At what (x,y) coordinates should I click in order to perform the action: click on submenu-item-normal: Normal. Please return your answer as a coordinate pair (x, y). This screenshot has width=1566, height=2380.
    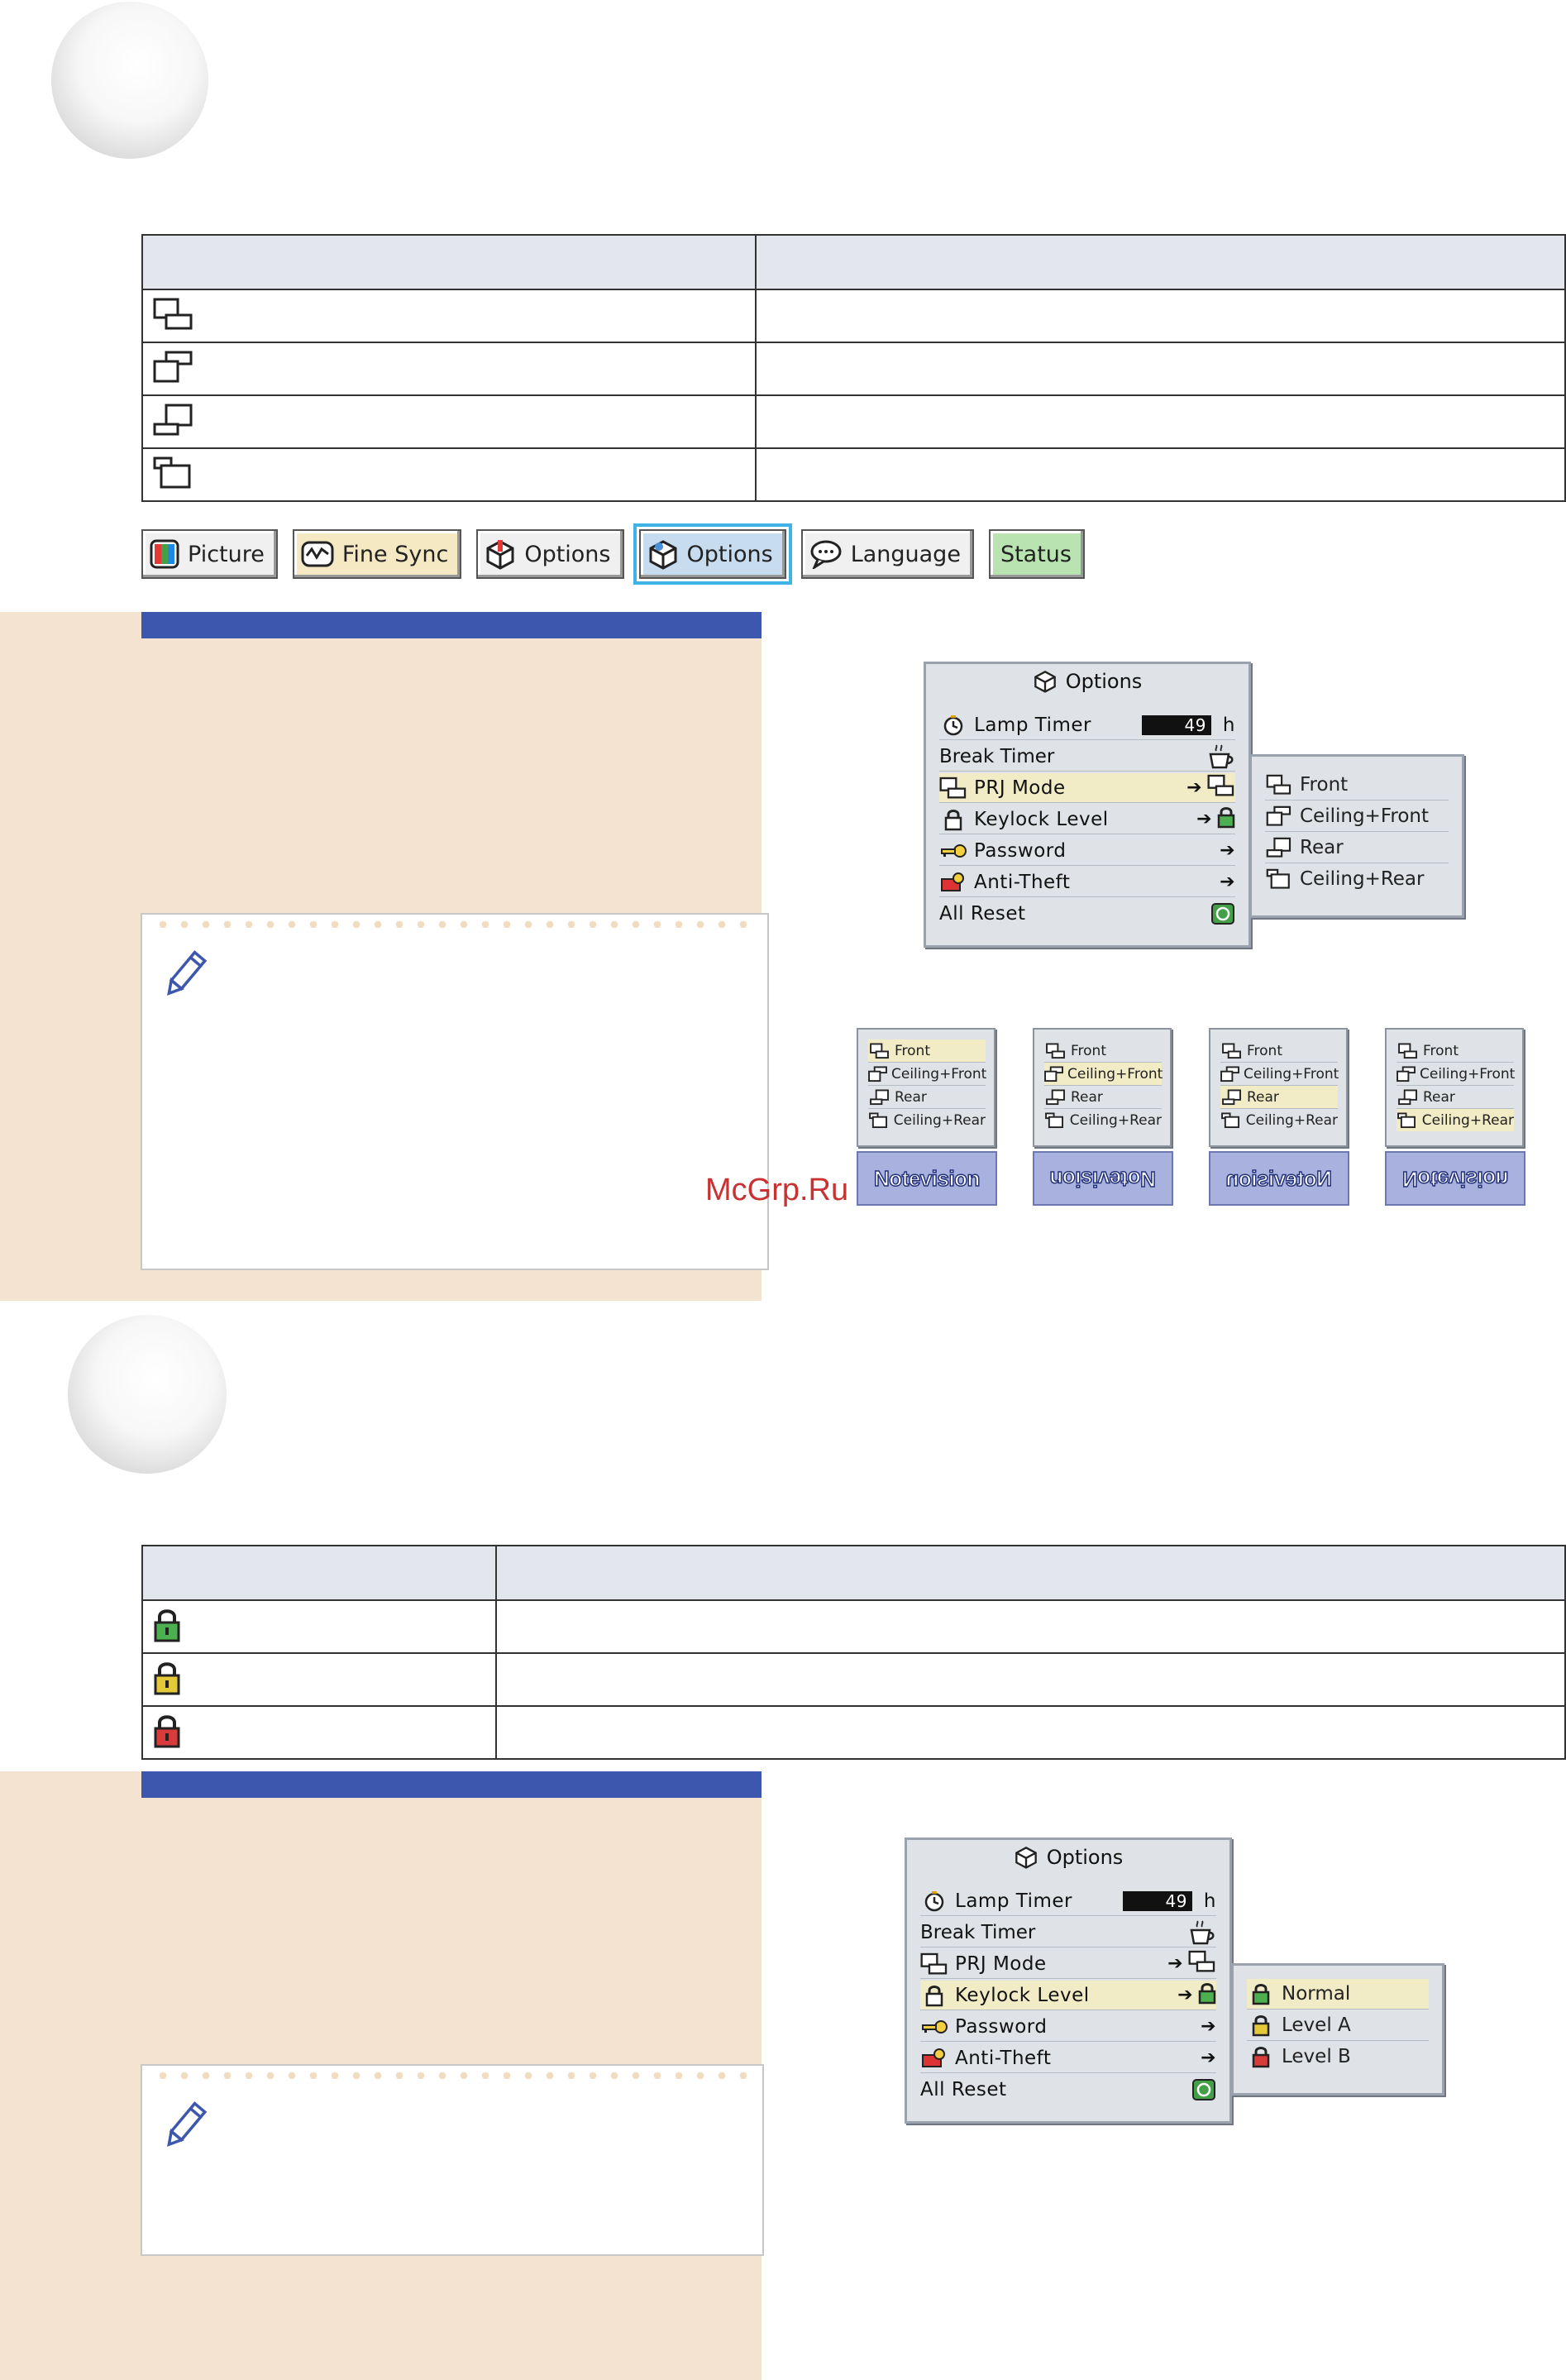
    Looking at the image, I should click on (1338, 1994).